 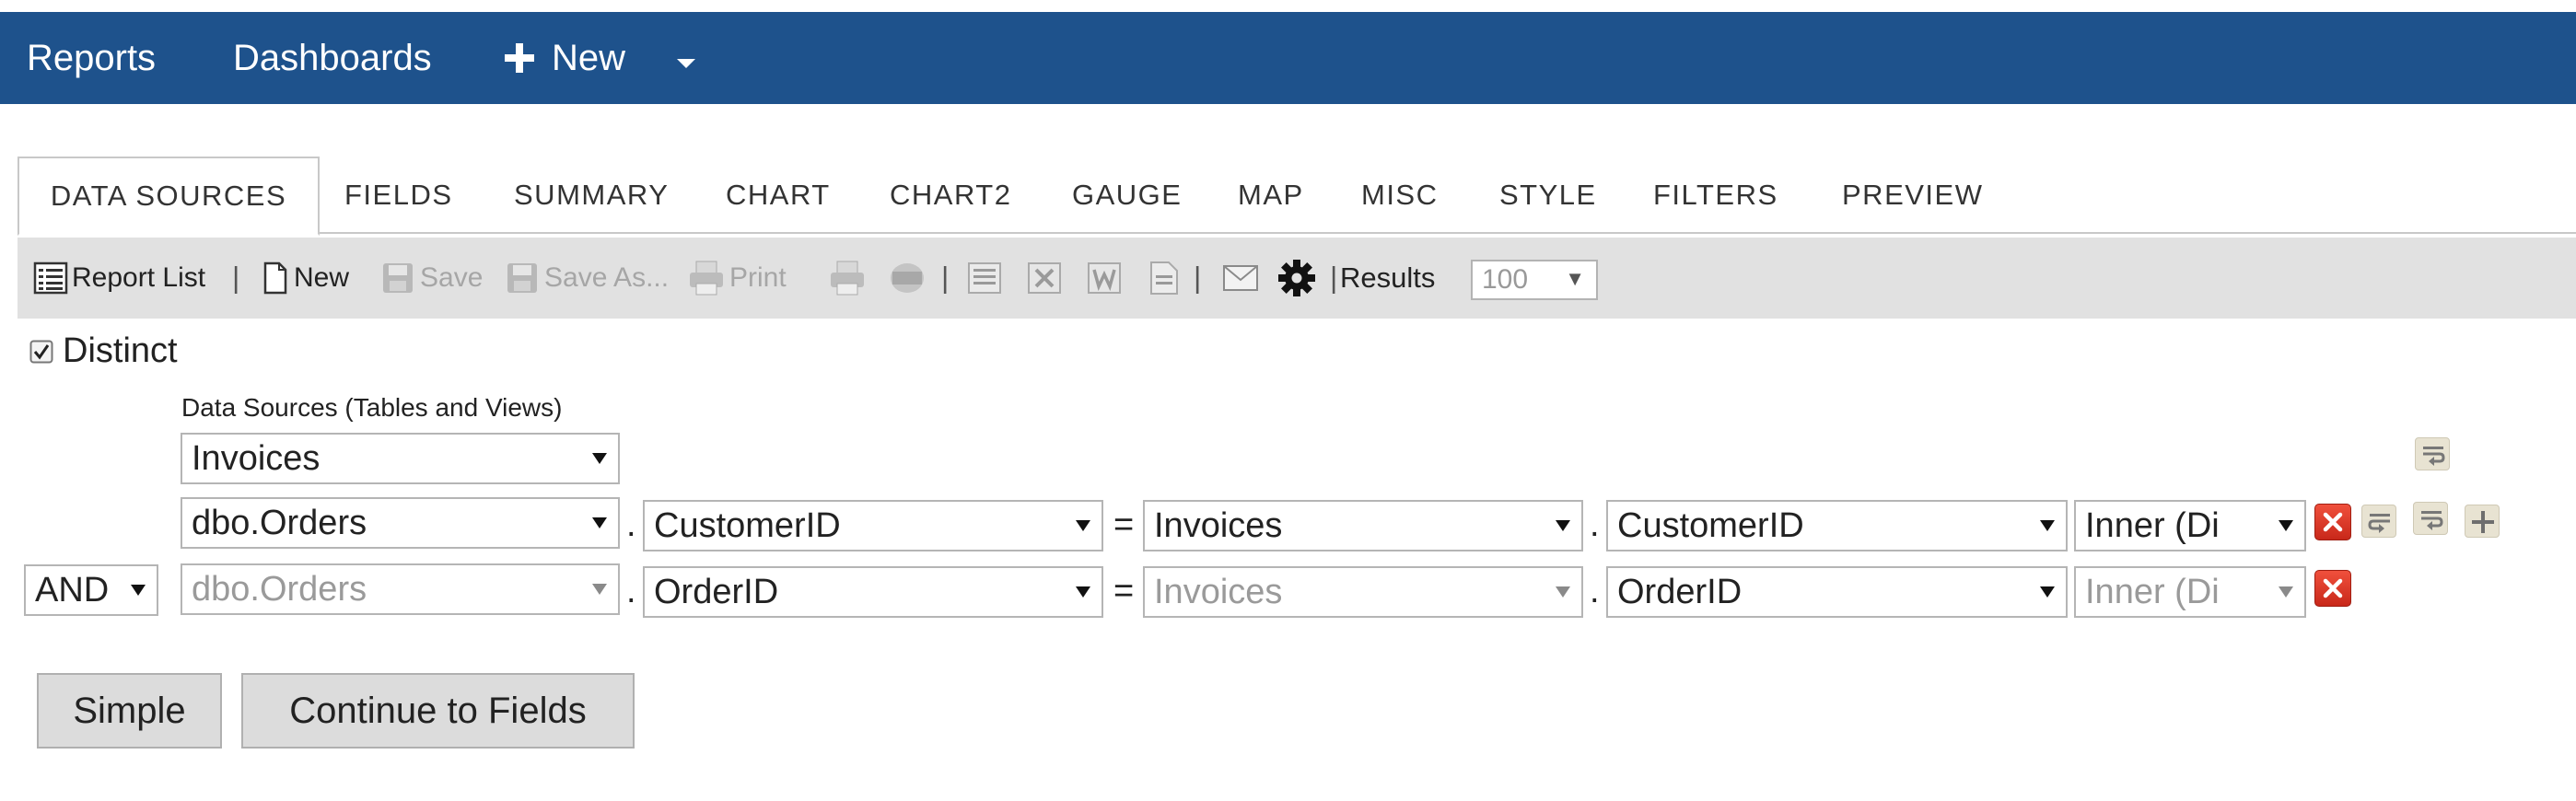 I want to click on join2-type-select: Inner (Di, so click(x=2190, y=592).